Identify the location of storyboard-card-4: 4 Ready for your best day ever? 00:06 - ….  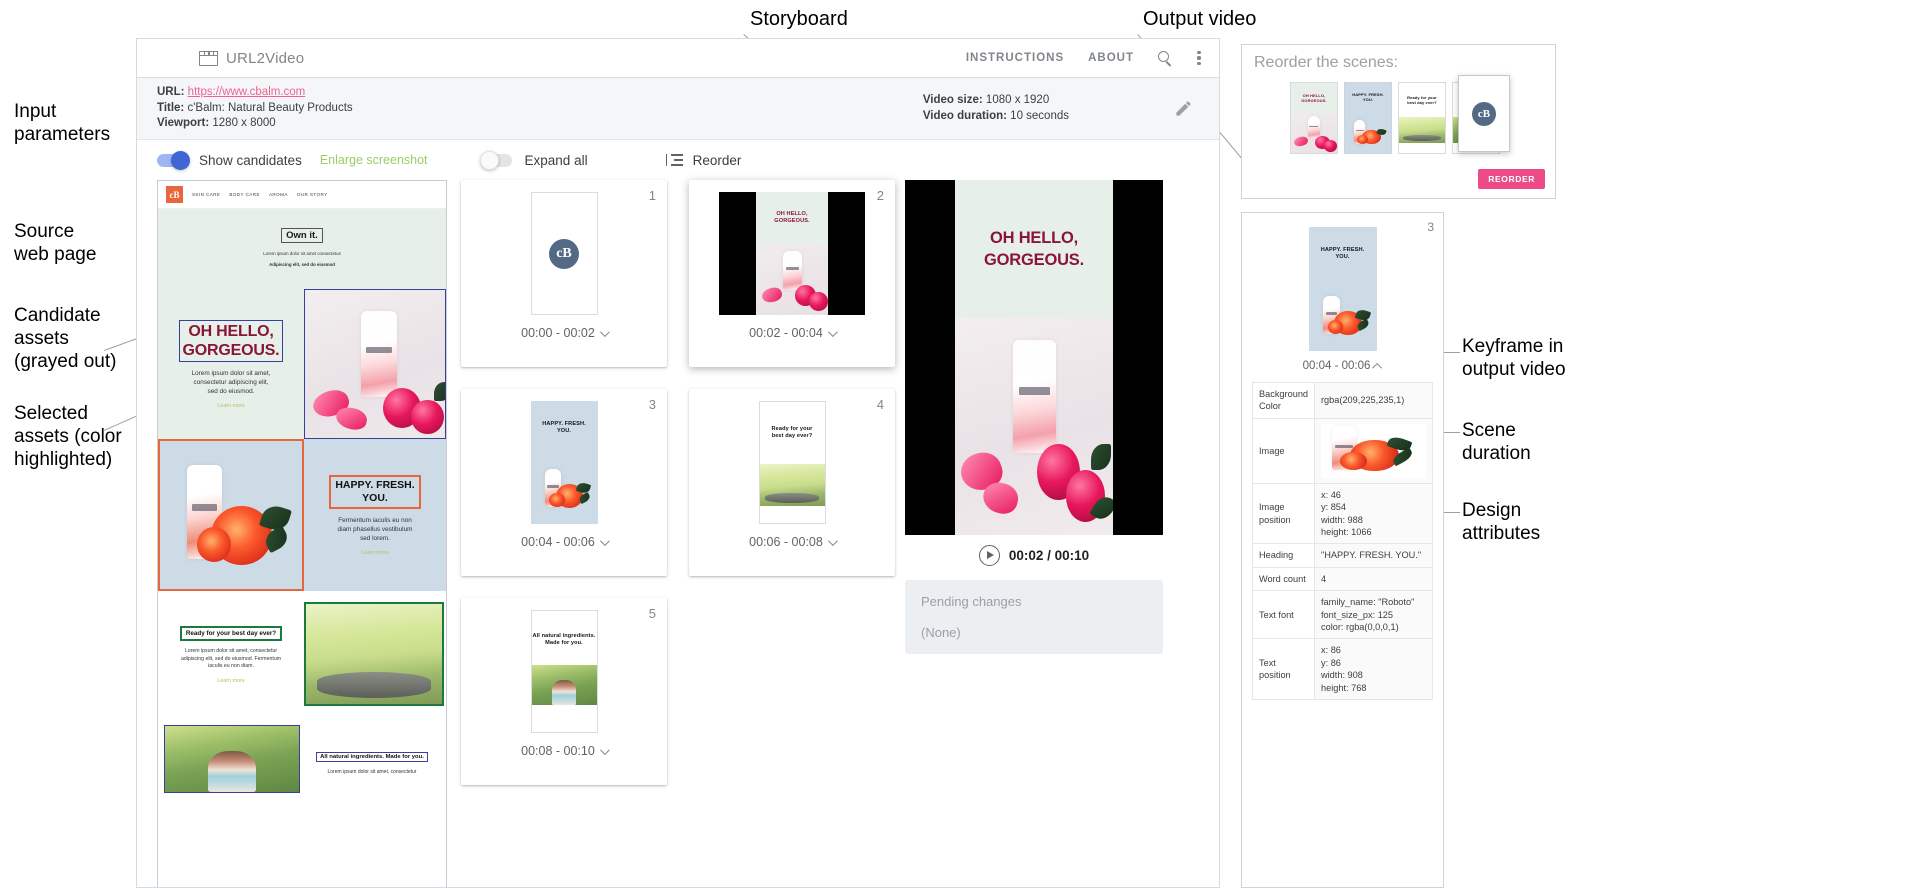
(792, 482).